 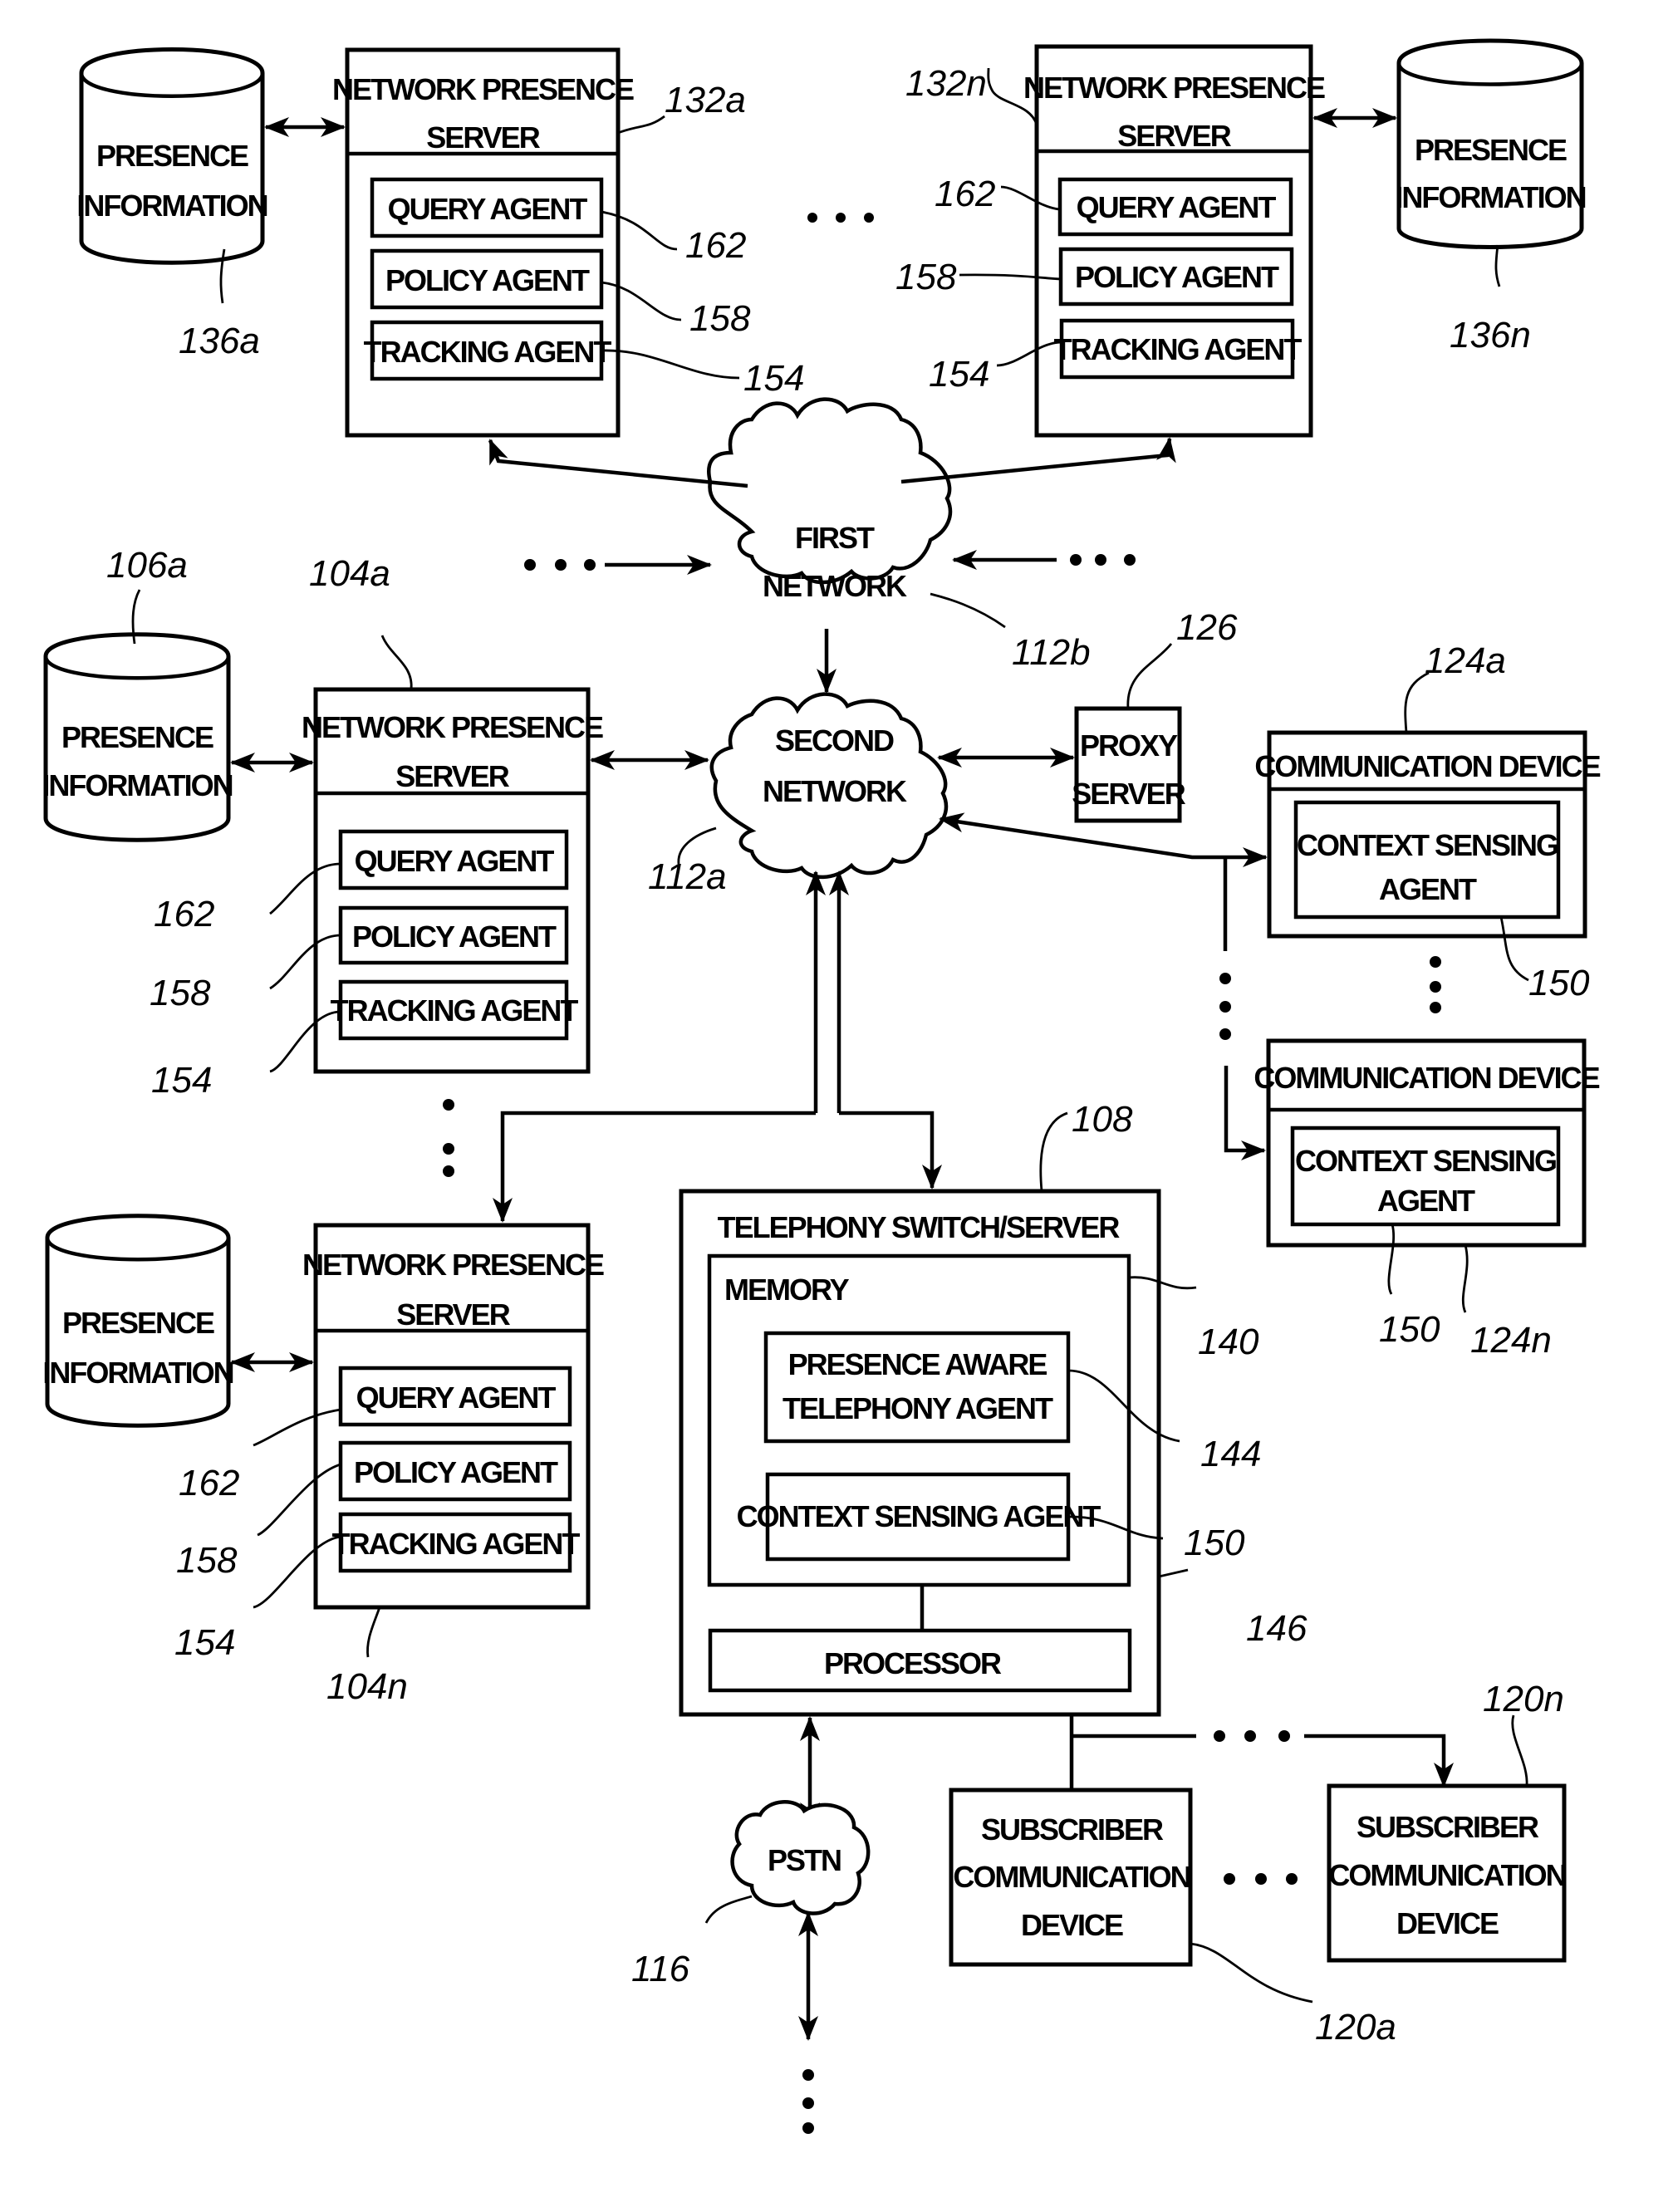 What do you see at coordinates (913, 1663) in the screenshot?
I see `svg-text: PROCESSOR` at bounding box center [913, 1663].